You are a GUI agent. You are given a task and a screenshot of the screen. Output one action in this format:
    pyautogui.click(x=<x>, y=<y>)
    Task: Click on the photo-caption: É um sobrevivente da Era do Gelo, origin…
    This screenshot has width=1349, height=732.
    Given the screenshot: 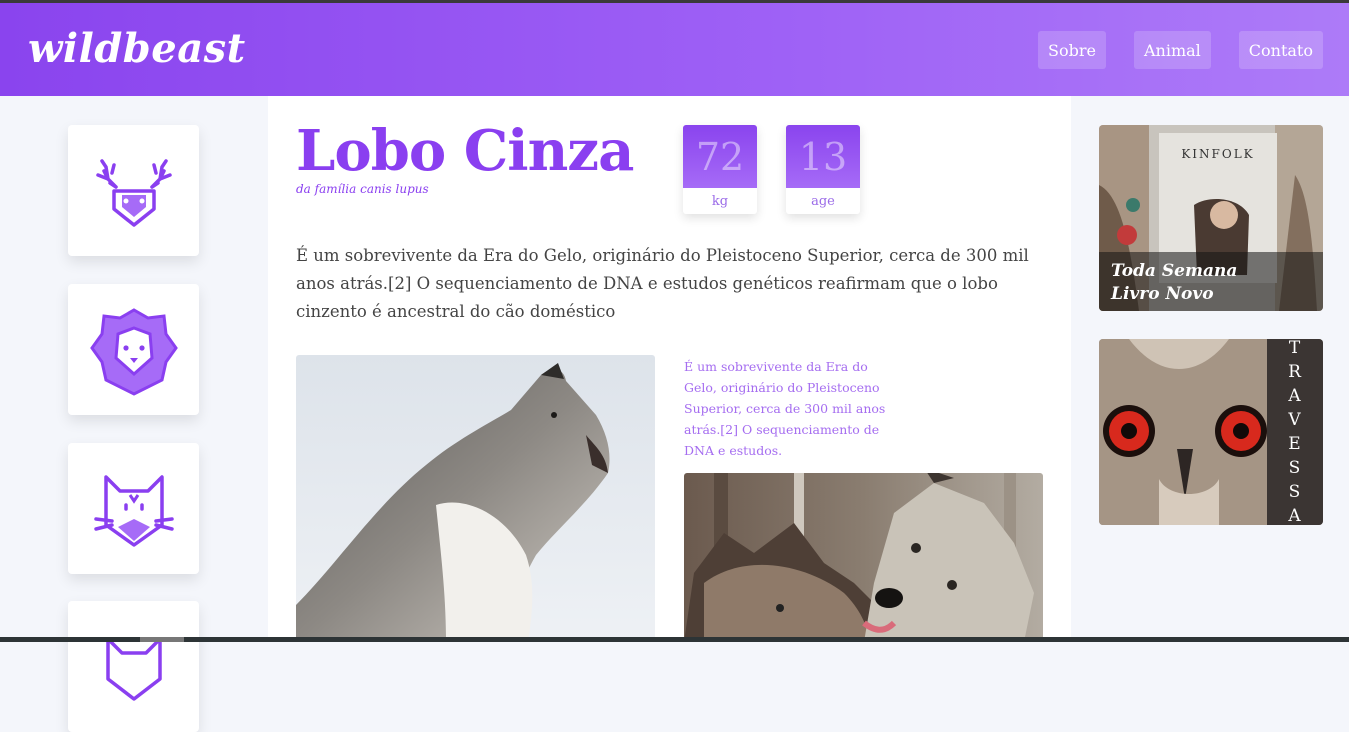 What is the action you would take?
    pyautogui.click(x=785, y=408)
    